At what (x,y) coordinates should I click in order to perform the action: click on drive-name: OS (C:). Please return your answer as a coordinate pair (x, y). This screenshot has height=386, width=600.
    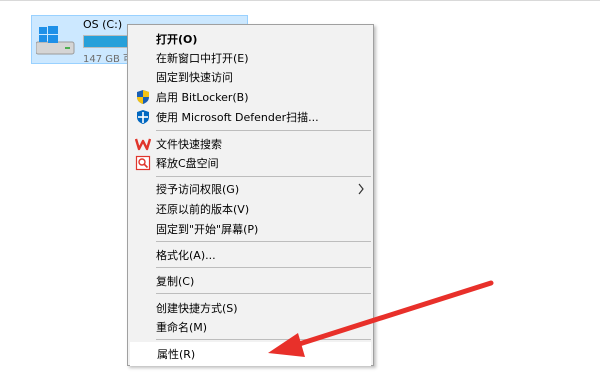
    Looking at the image, I should click on (103, 24).